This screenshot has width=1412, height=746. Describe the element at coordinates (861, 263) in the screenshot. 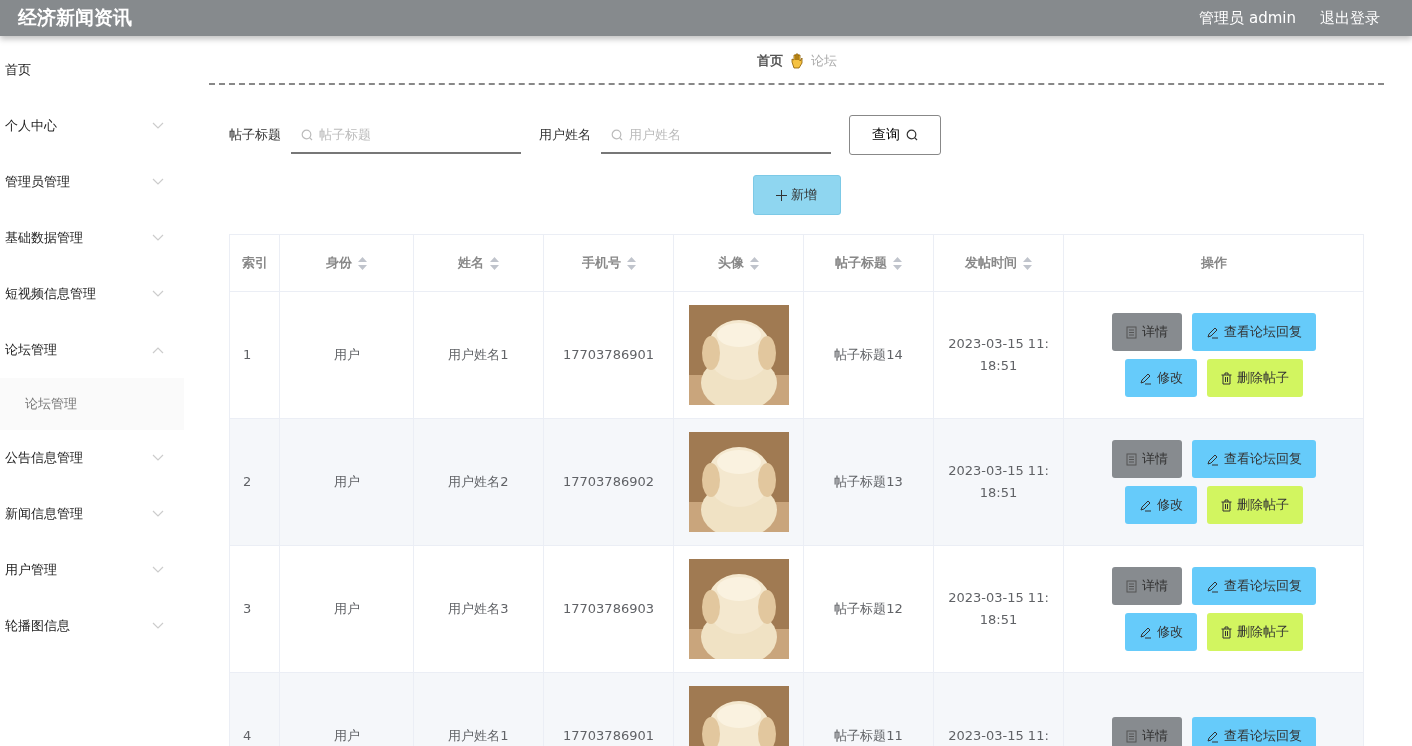

I see `column-header: 帖子标题` at that location.